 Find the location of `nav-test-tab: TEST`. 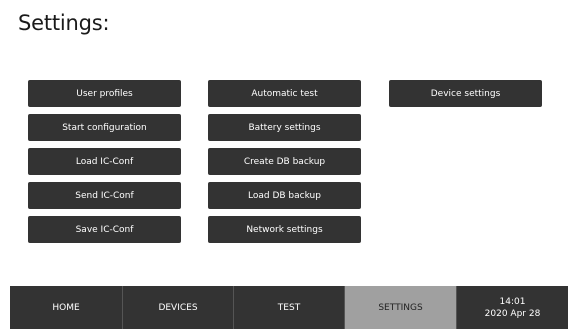

nav-test-tab: TEST is located at coordinates (289, 307).